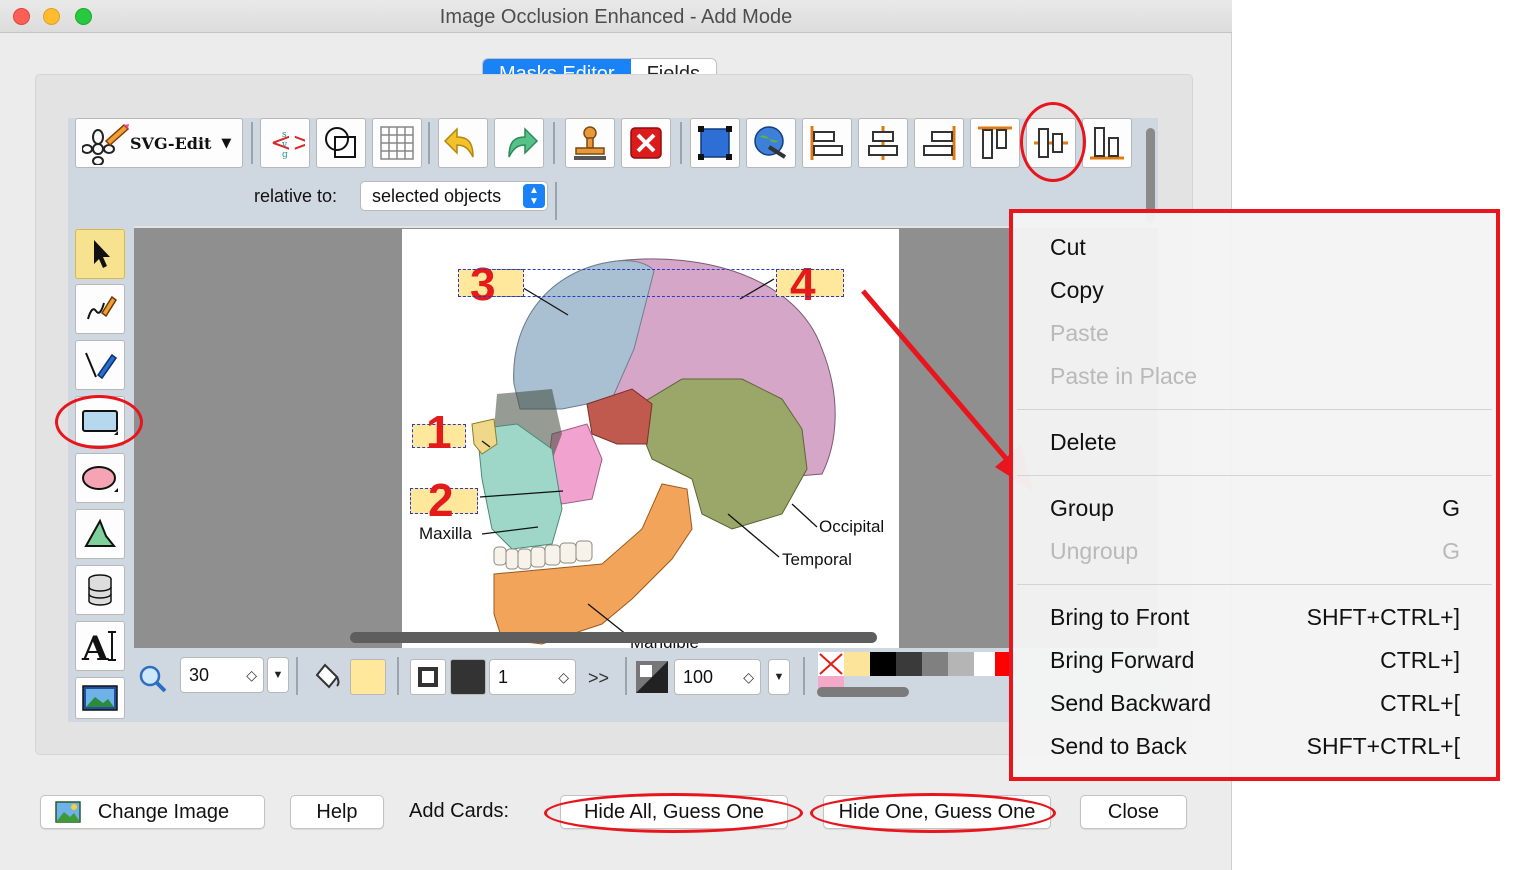 The width and height of the screenshot is (1514, 870). I want to click on redo-button, so click(519, 143).